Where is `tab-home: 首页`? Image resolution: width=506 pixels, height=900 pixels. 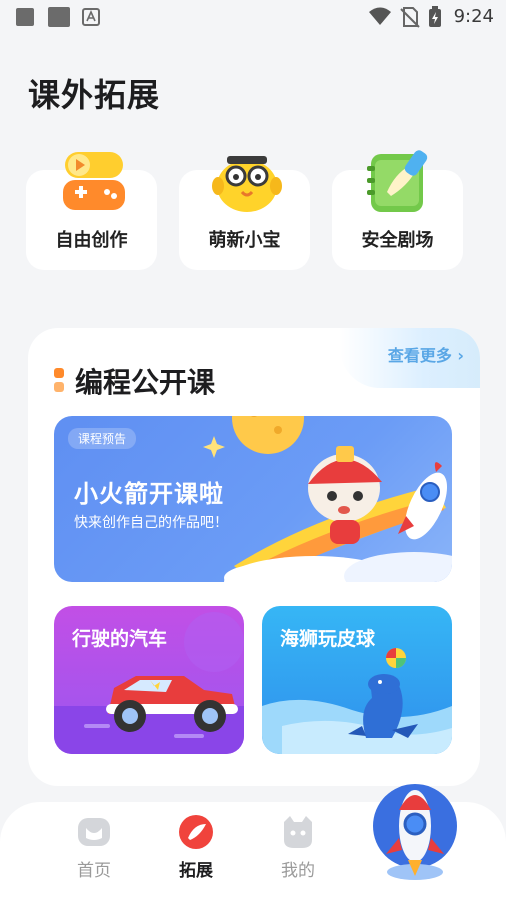
tab-home: 首页 is located at coordinates (94, 847).